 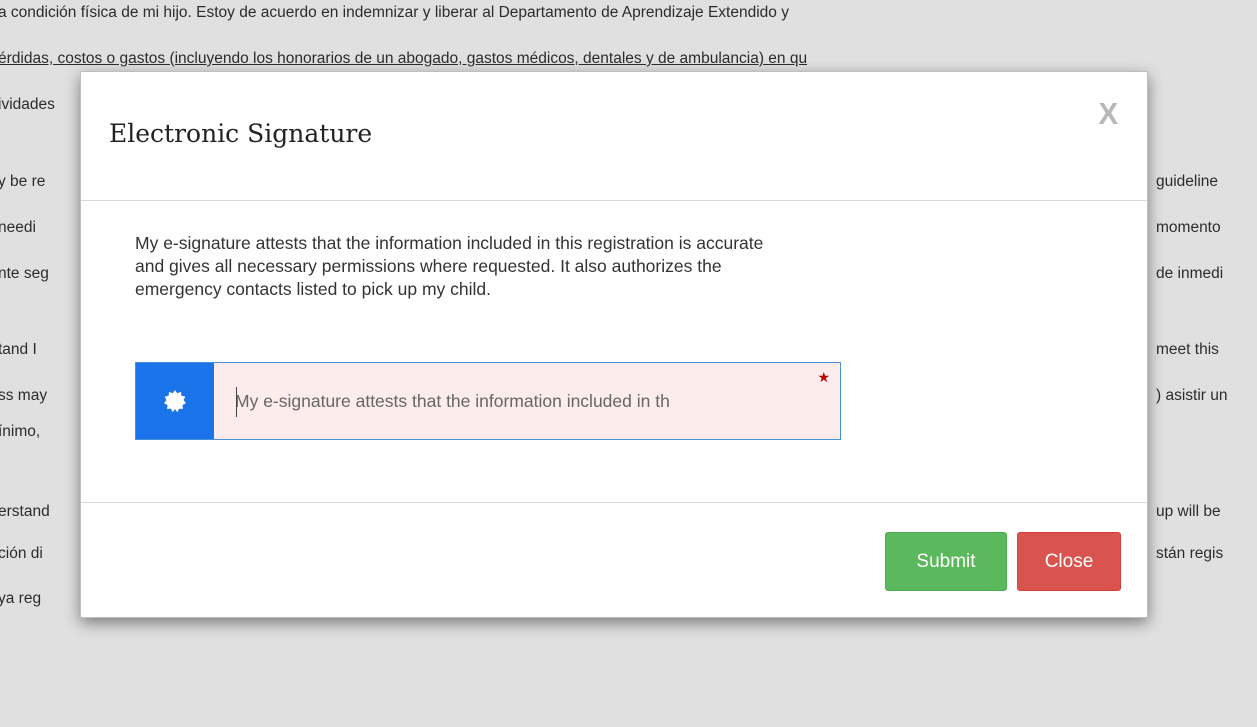 What do you see at coordinates (236, 402) in the screenshot?
I see `text-cursor` at bounding box center [236, 402].